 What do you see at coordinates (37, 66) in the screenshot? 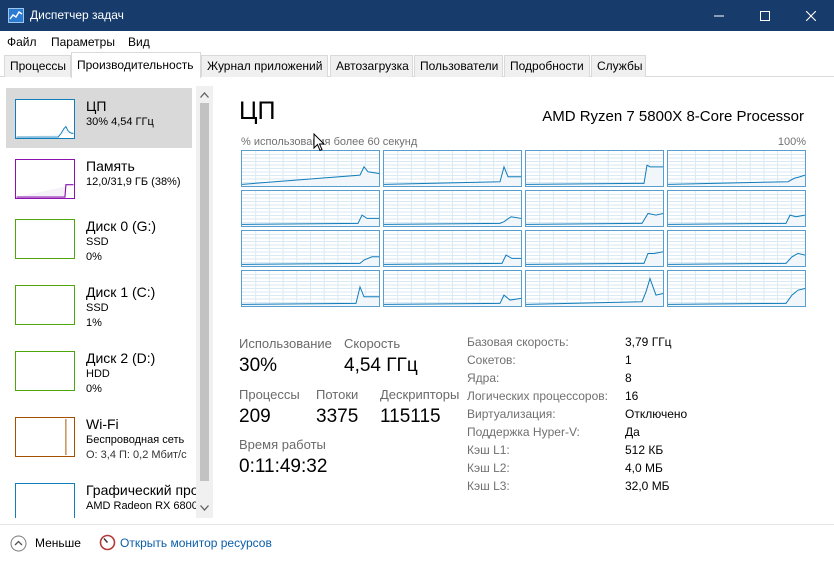
I see `tab-processes: Процессы` at bounding box center [37, 66].